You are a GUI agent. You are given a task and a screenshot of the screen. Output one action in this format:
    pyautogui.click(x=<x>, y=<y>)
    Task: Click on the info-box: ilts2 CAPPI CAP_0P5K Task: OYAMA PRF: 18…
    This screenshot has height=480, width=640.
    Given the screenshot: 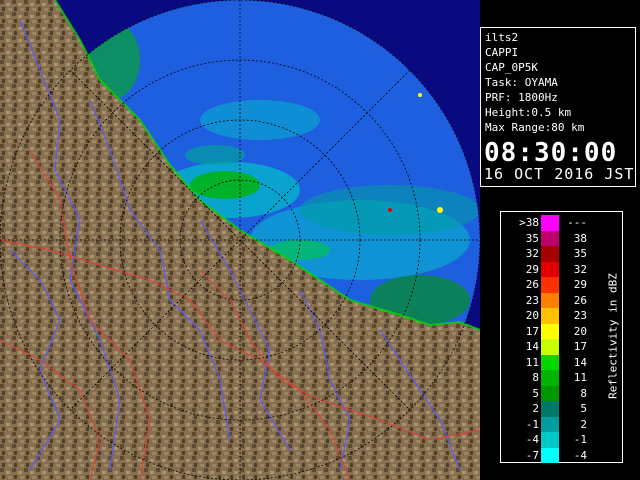 What is the action you would take?
    pyautogui.click(x=558, y=107)
    